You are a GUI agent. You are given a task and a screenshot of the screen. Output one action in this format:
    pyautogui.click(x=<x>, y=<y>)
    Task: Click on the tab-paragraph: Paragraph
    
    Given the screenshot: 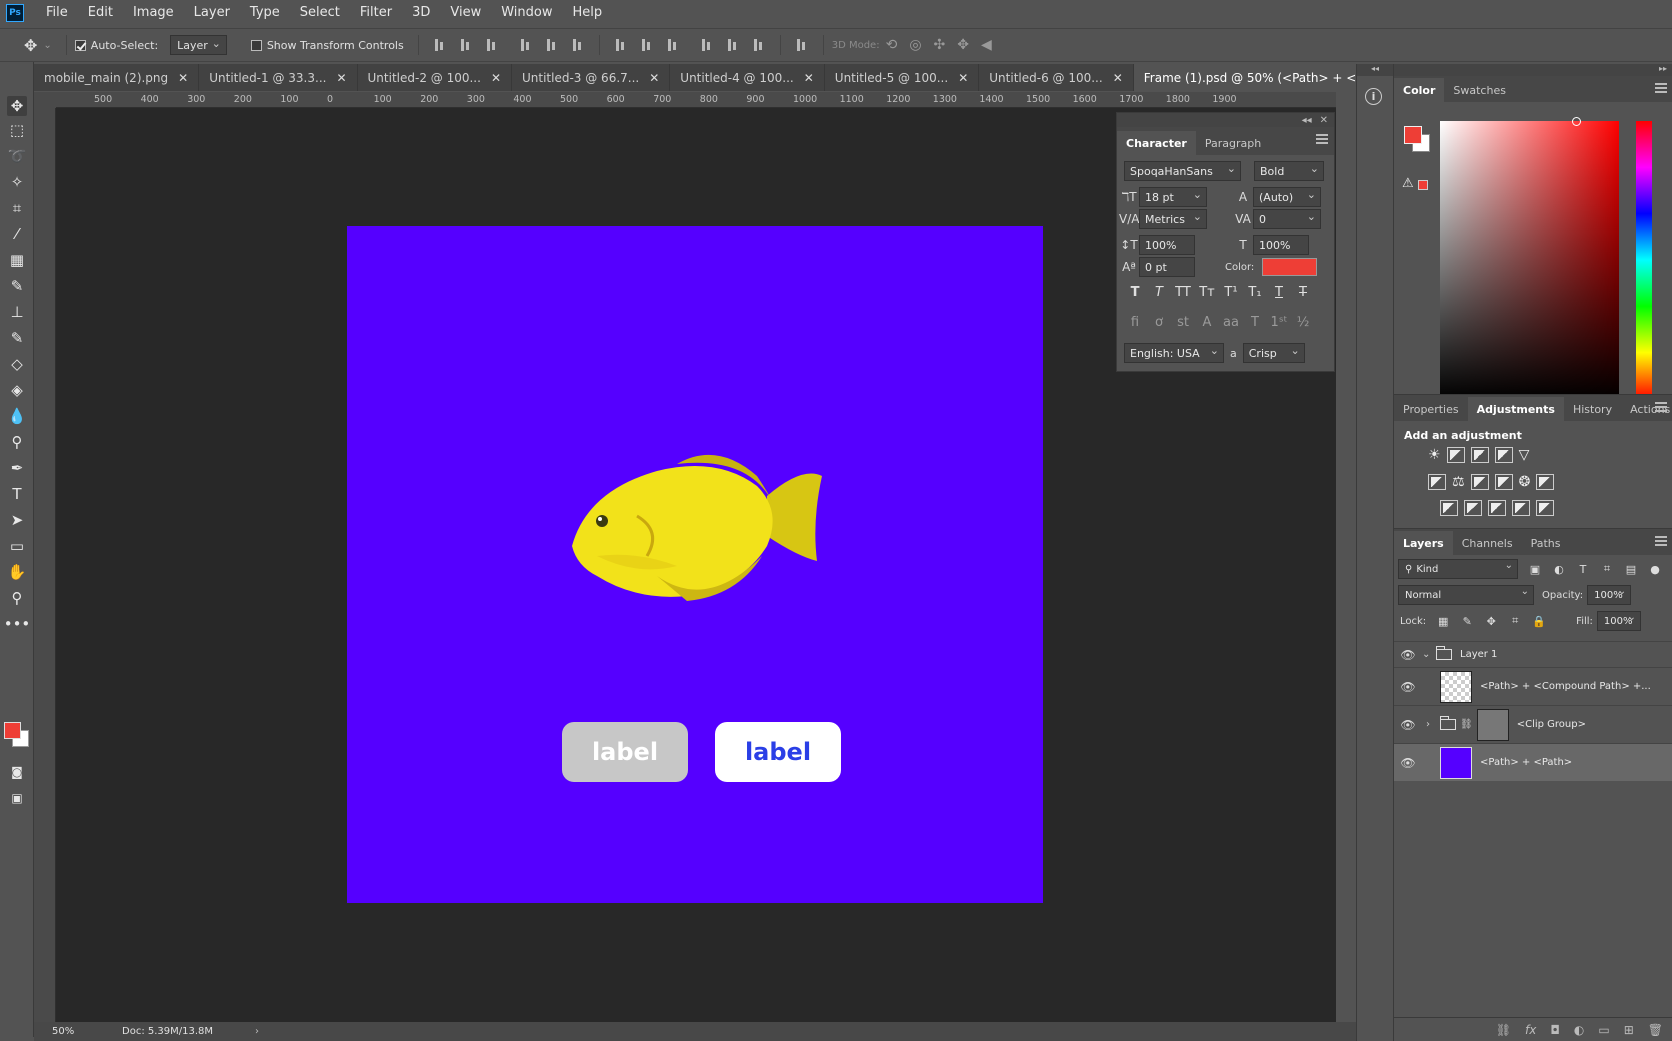 What is the action you would take?
    pyautogui.click(x=1233, y=143)
    